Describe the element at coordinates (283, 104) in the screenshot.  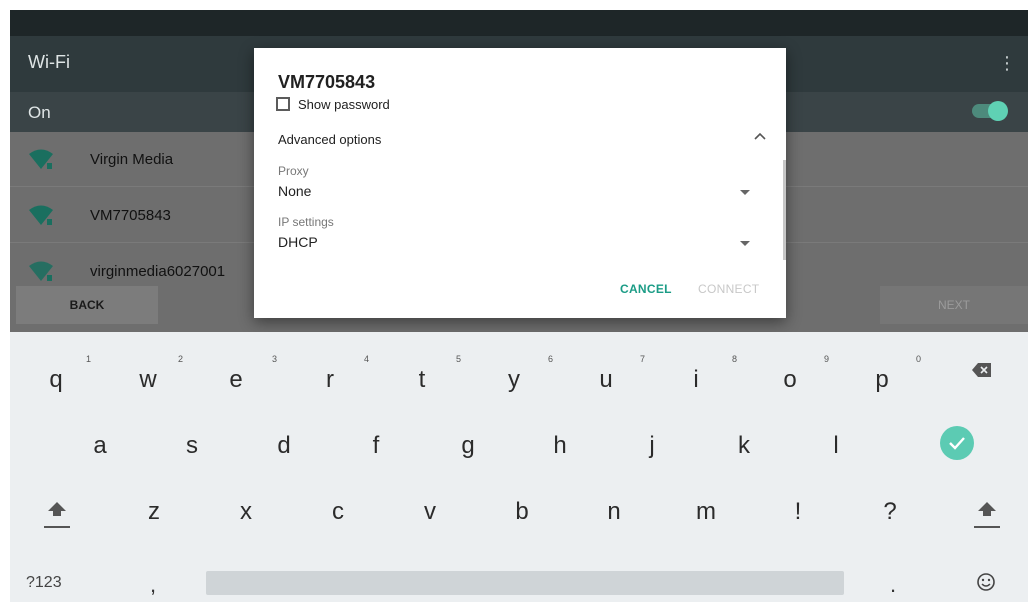
I see `show-password-checkbox` at that location.